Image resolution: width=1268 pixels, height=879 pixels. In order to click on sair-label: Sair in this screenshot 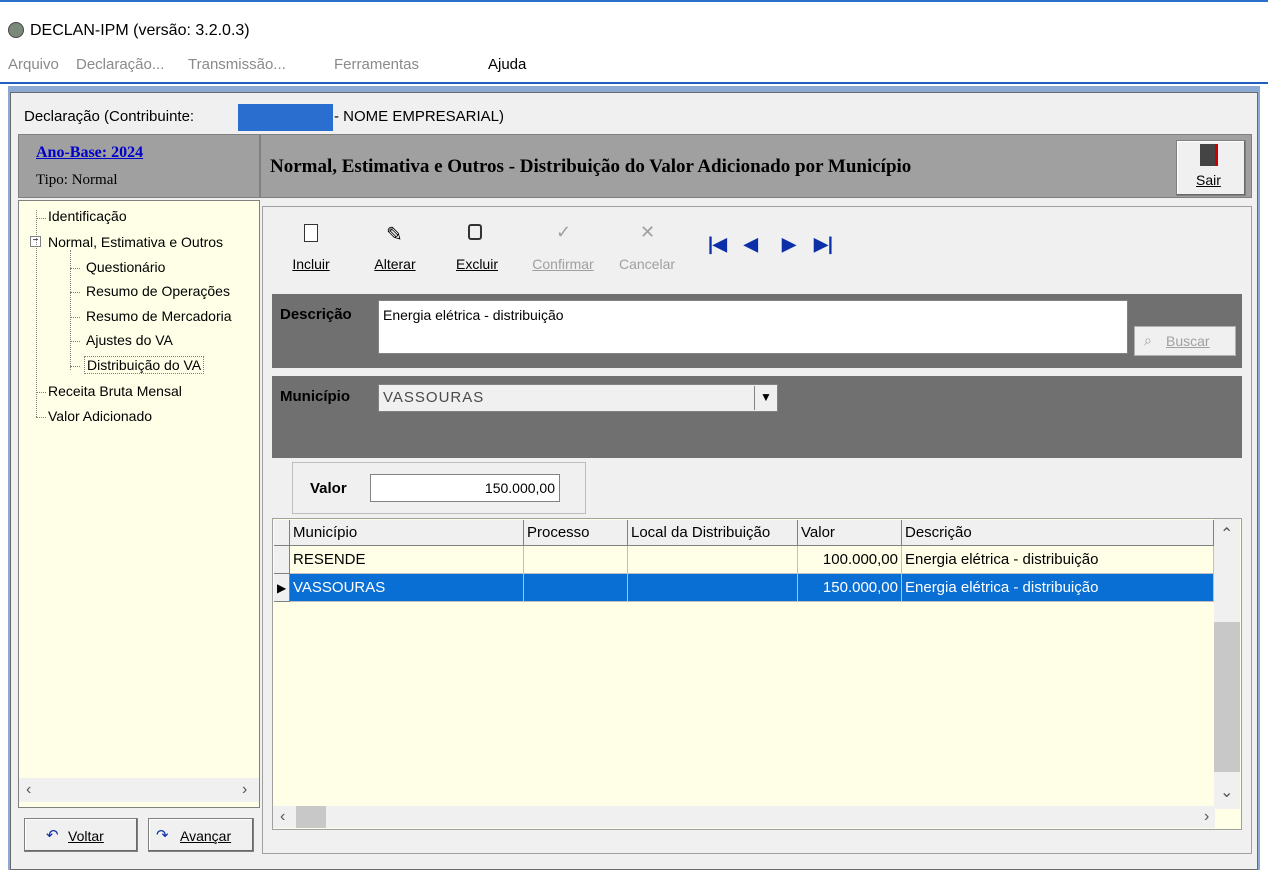, I will do `click(1208, 180)`.